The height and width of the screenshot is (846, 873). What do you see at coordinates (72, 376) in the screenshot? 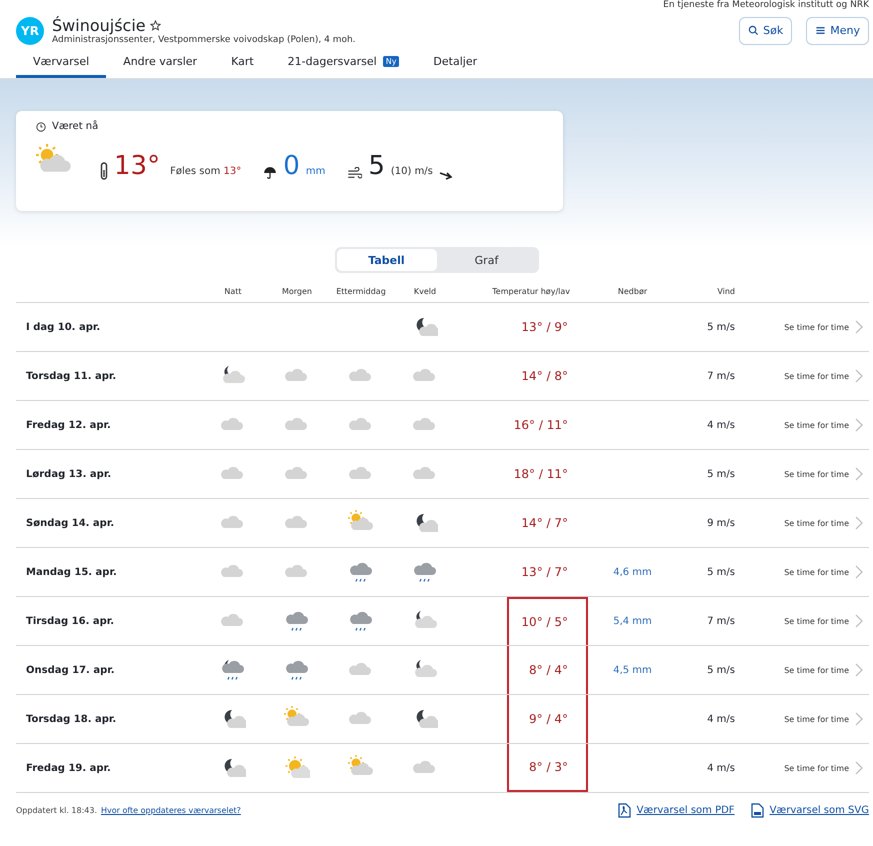
I see `day-label: Torsdag 11. apr.` at bounding box center [72, 376].